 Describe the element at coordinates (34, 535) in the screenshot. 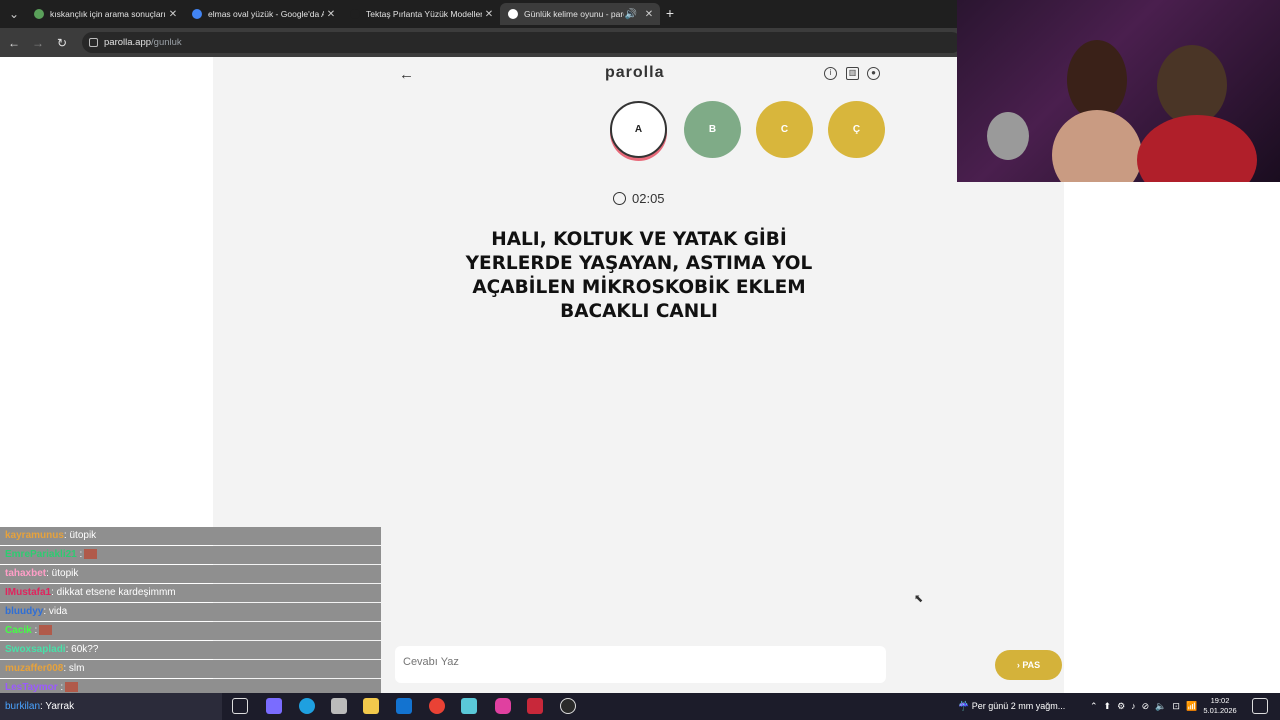

I see `chat-user: kayramunus` at that location.